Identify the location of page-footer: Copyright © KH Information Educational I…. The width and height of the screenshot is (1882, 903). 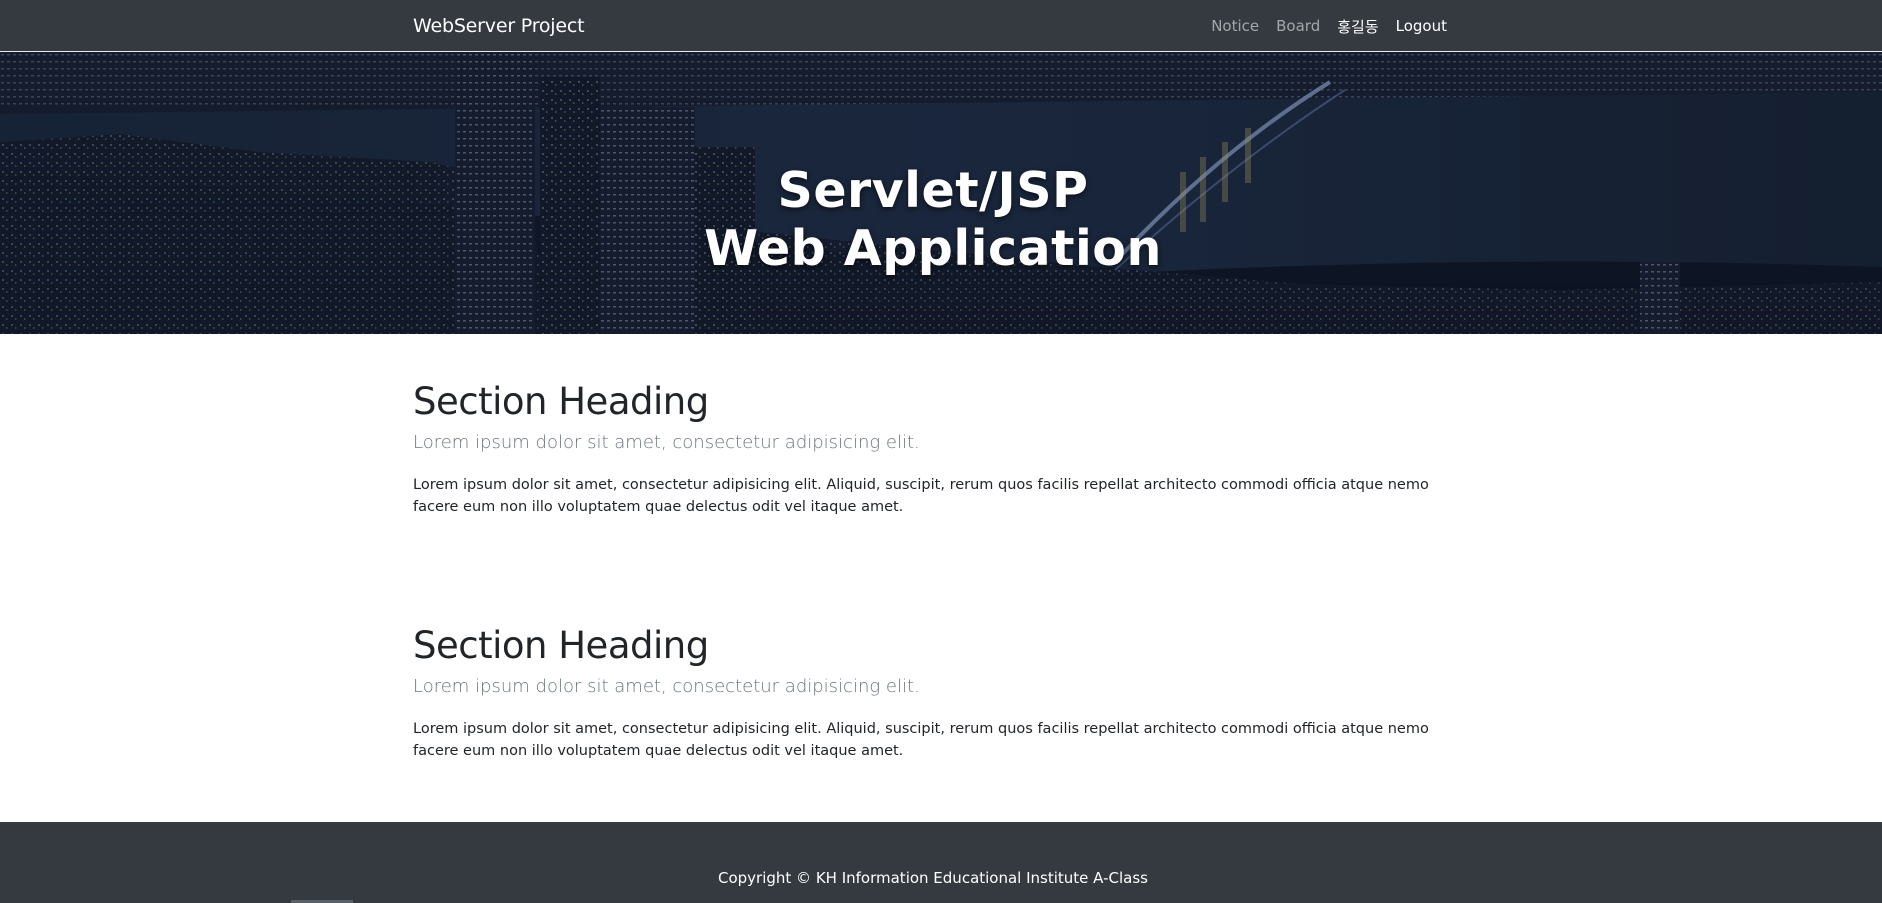
(941, 862).